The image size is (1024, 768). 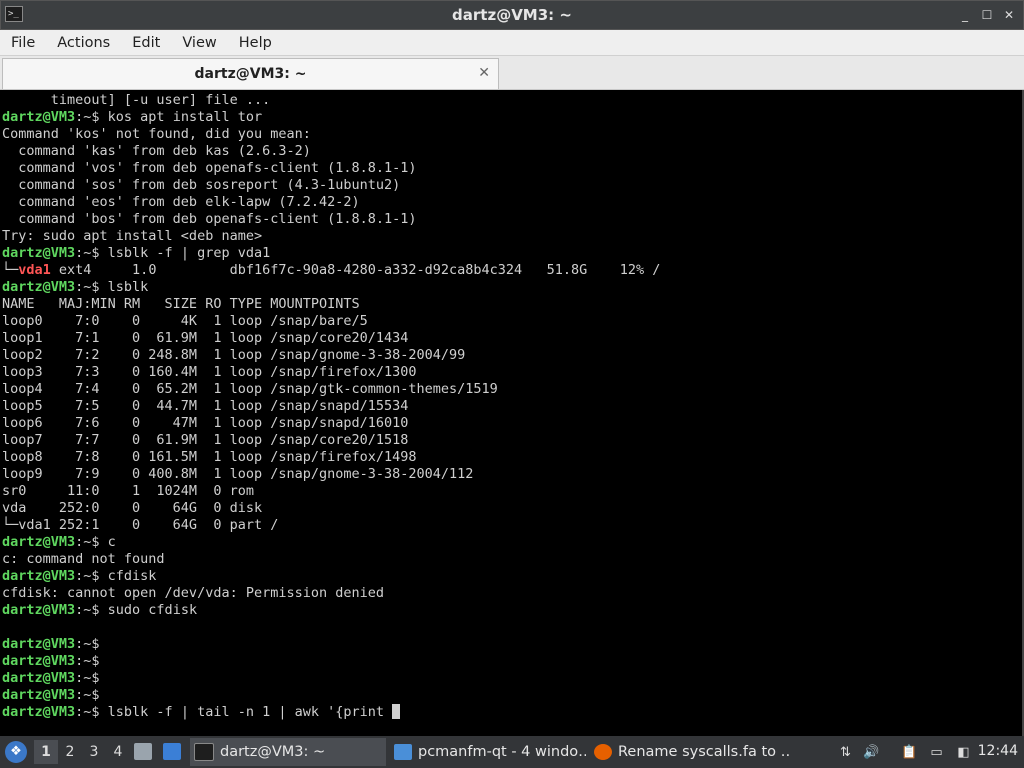 What do you see at coordinates (250, 73) in the screenshot?
I see `tab-terminal: dartz@VM3: ~ ✕` at bounding box center [250, 73].